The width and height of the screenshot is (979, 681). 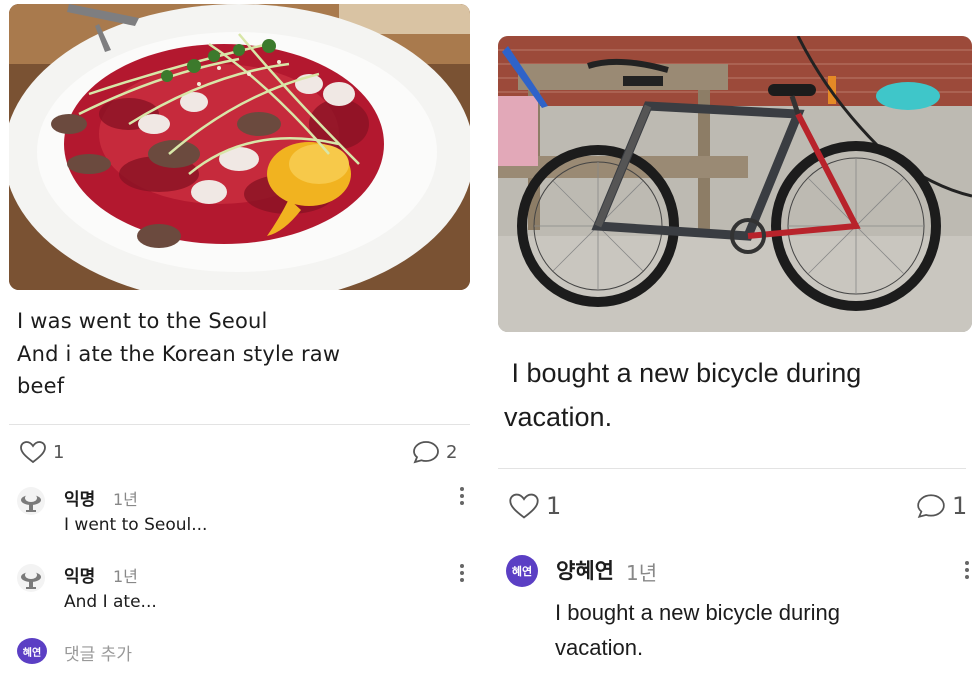 I want to click on caption-line: I was went to the Seoul, so click(x=142, y=321).